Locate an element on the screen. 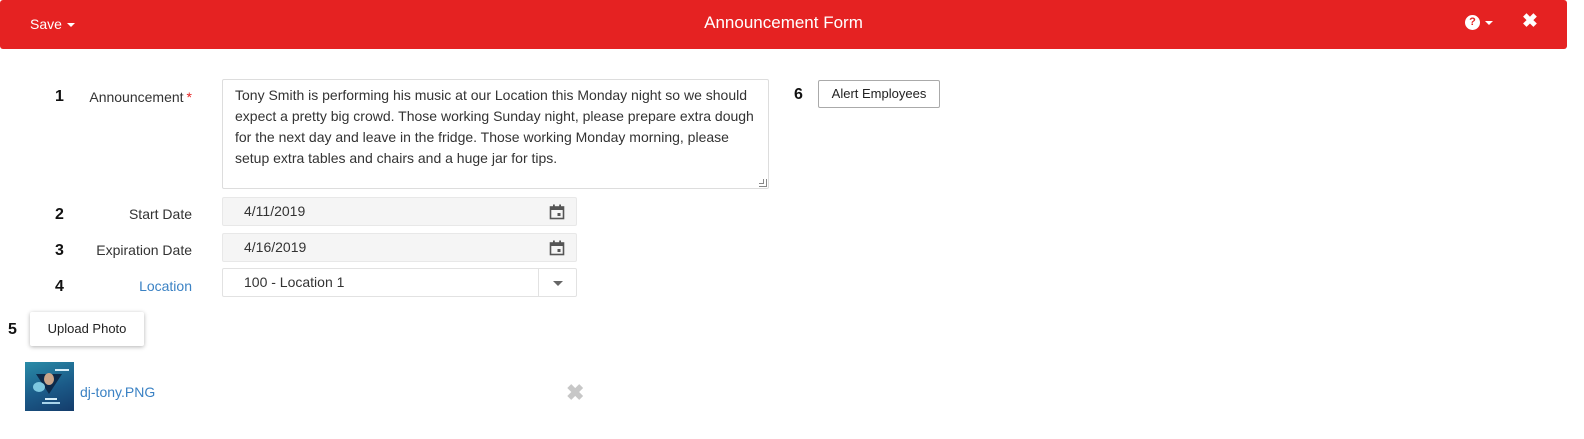 This screenshot has height=439, width=1584. thumb-cloud is located at coordinates (39, 387).